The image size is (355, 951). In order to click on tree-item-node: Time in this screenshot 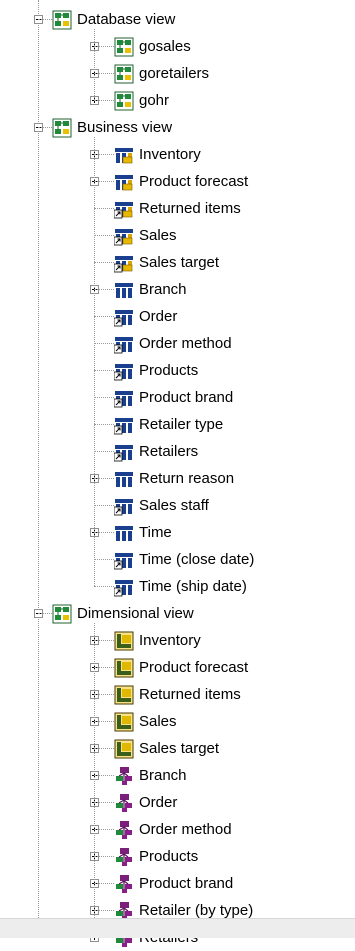, I will do `click(143, 532)`.